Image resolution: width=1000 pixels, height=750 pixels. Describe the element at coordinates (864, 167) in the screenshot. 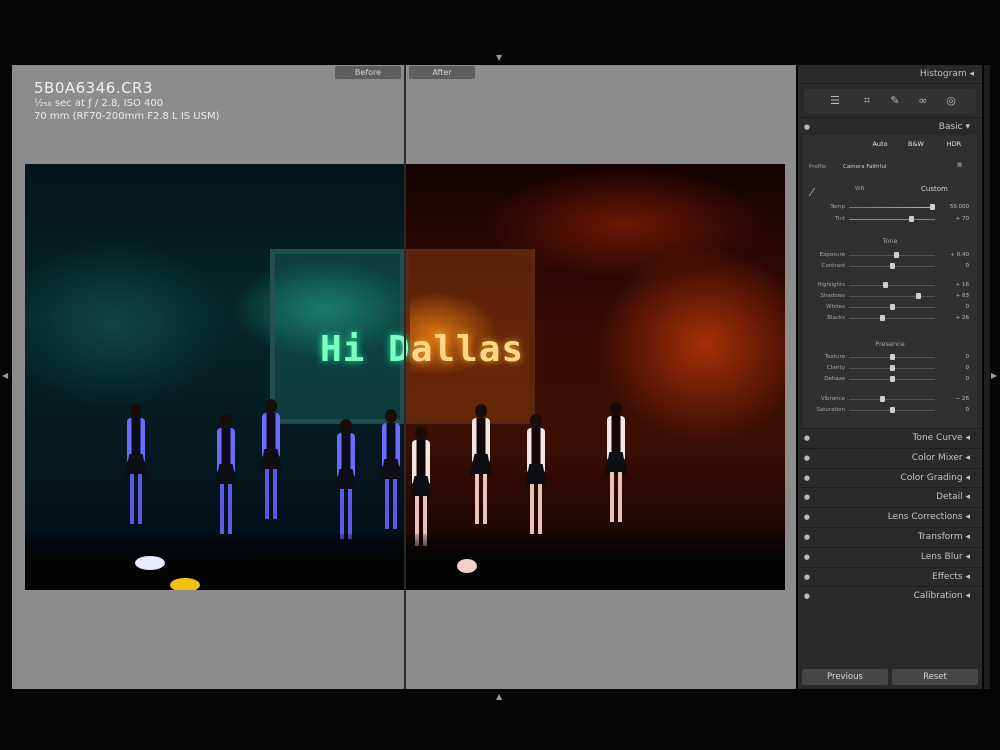

I see `profile-value: Camera Faithful` at that location.